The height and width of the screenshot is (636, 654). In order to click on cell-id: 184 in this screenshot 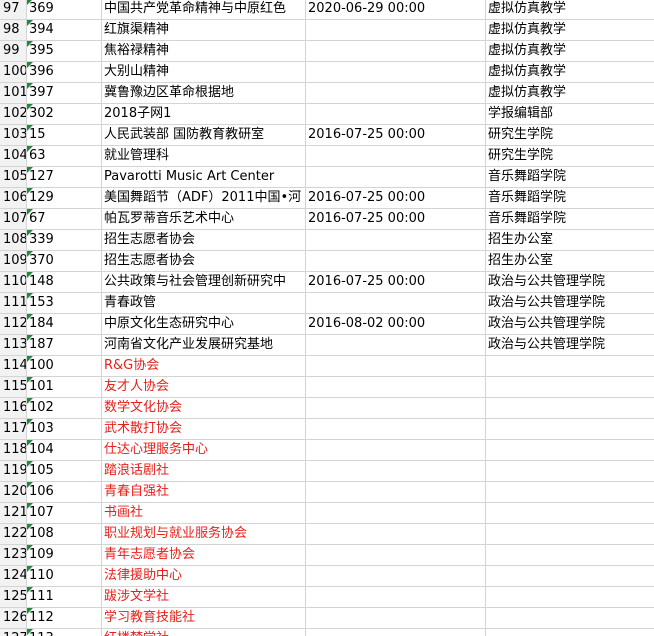, I will do `click(64, 324)`.